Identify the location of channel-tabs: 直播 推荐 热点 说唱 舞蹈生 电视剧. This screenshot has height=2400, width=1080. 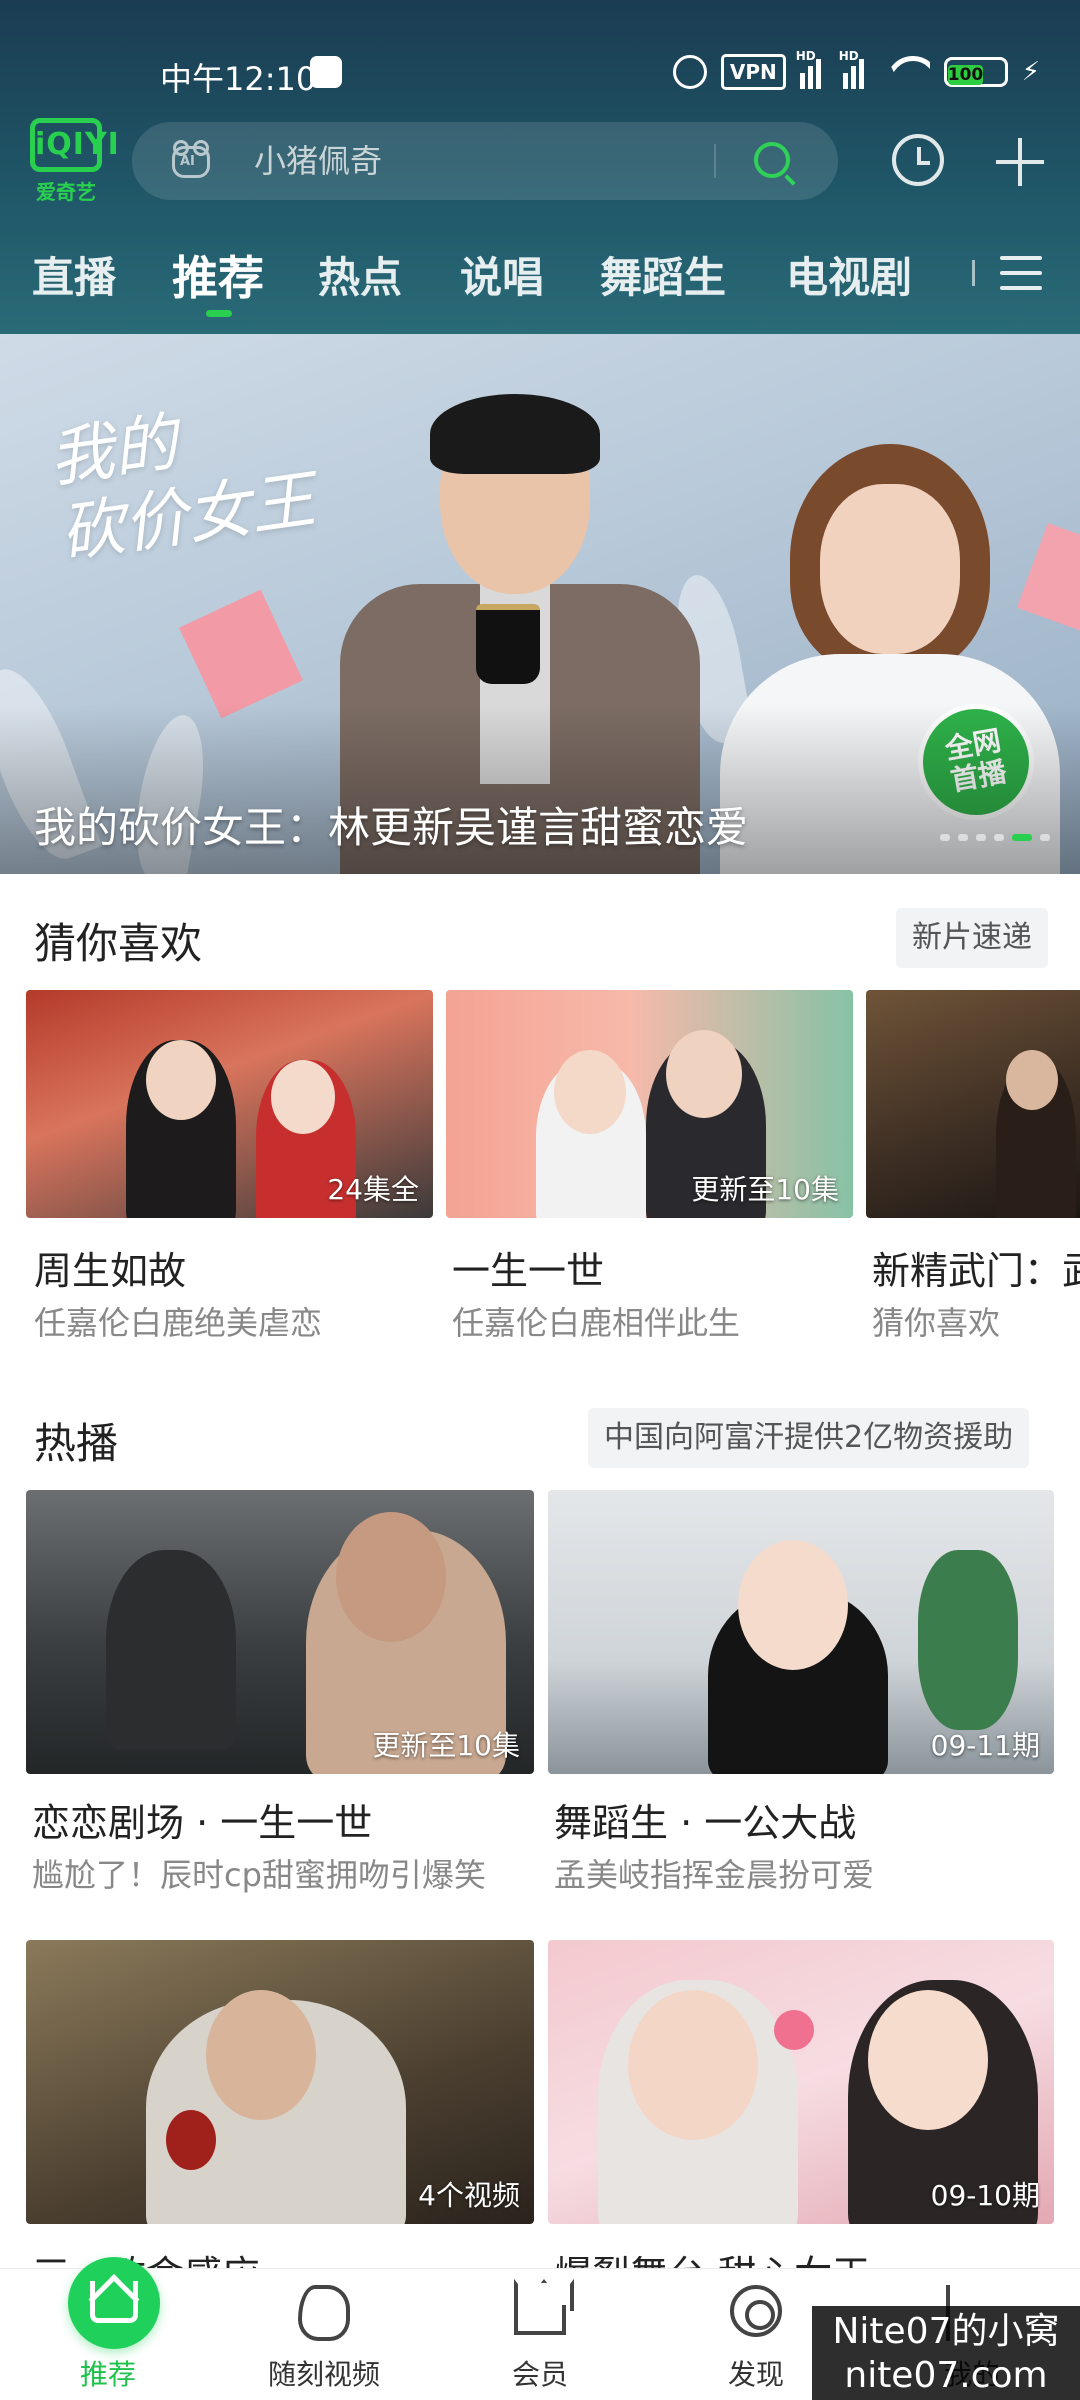
(540, 284).